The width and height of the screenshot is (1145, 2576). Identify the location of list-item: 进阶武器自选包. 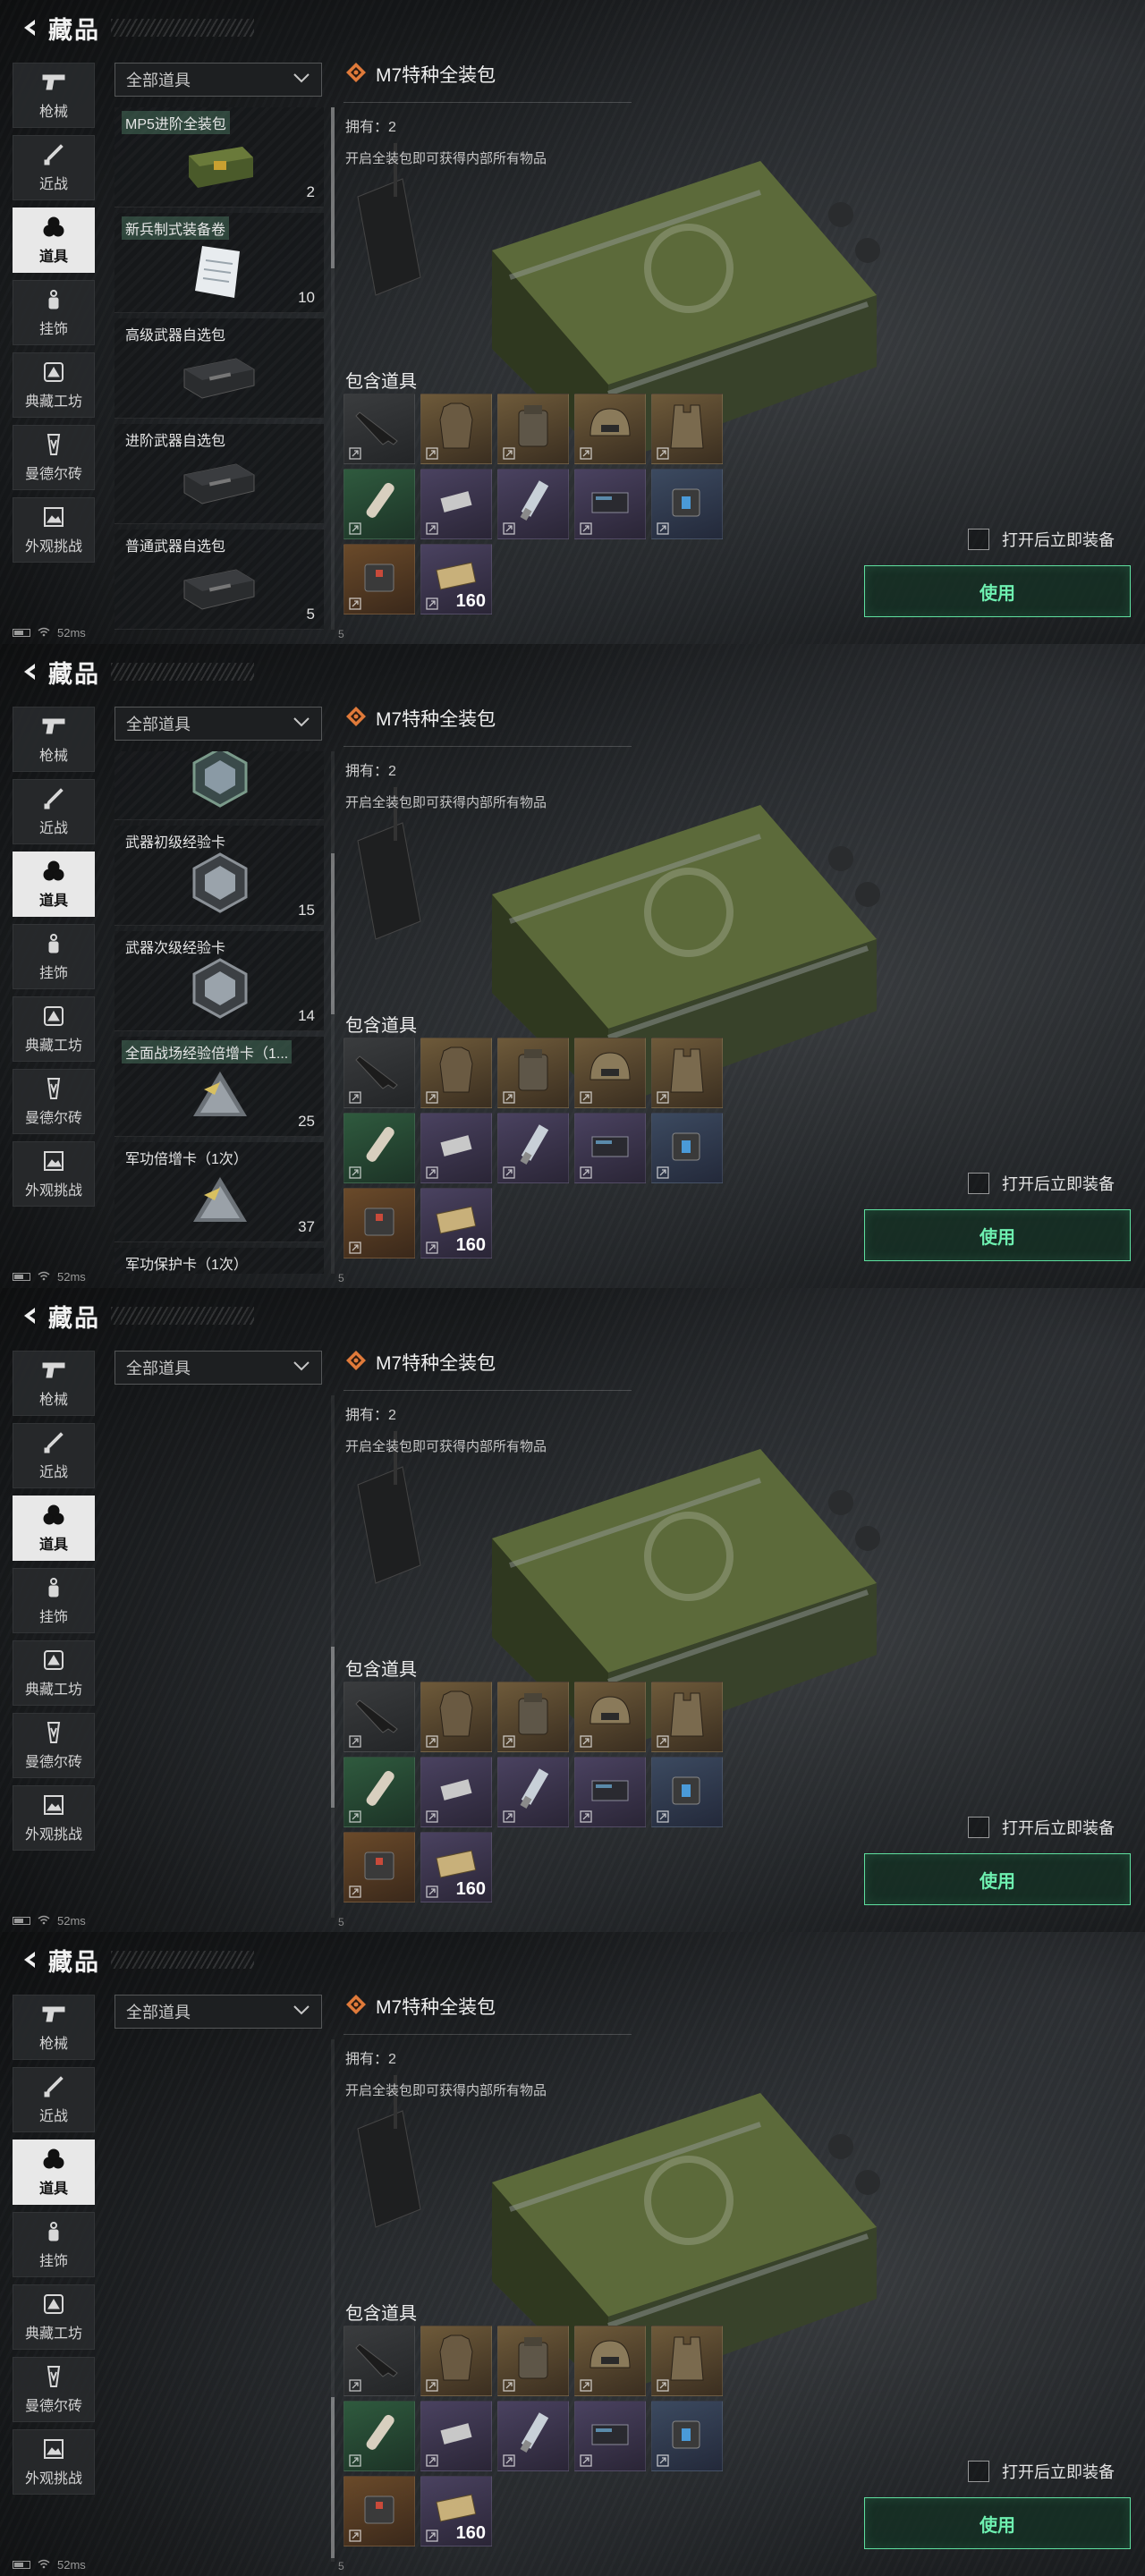
(219, 474).